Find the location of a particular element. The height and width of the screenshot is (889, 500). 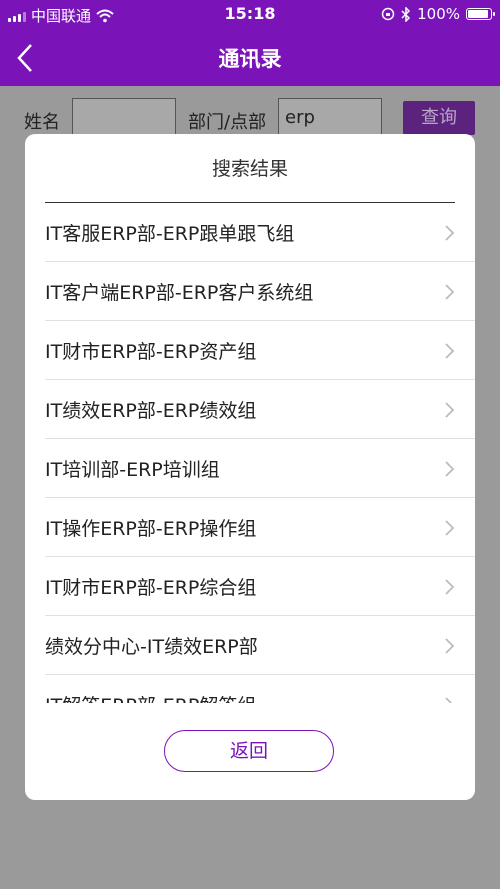

battery-icon is located at coordinates (480, 14).